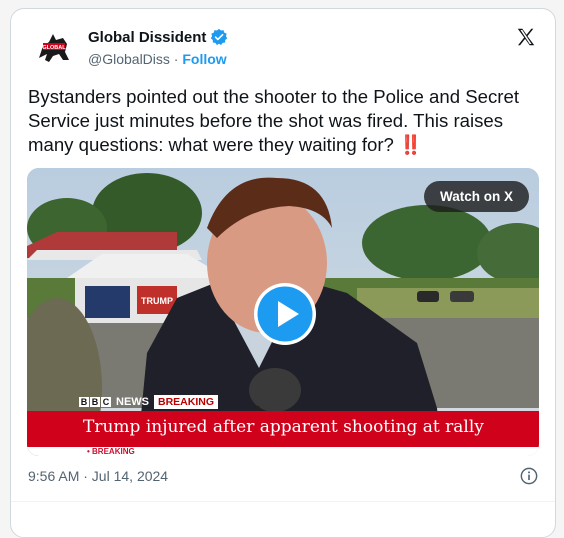 The width and height of the screenshot is (564, 538). What do you see at coordinates (411, 144) in the screenshot?
I see `double-exclamation-emoji: ‼️` at bounding box center [411, 144].